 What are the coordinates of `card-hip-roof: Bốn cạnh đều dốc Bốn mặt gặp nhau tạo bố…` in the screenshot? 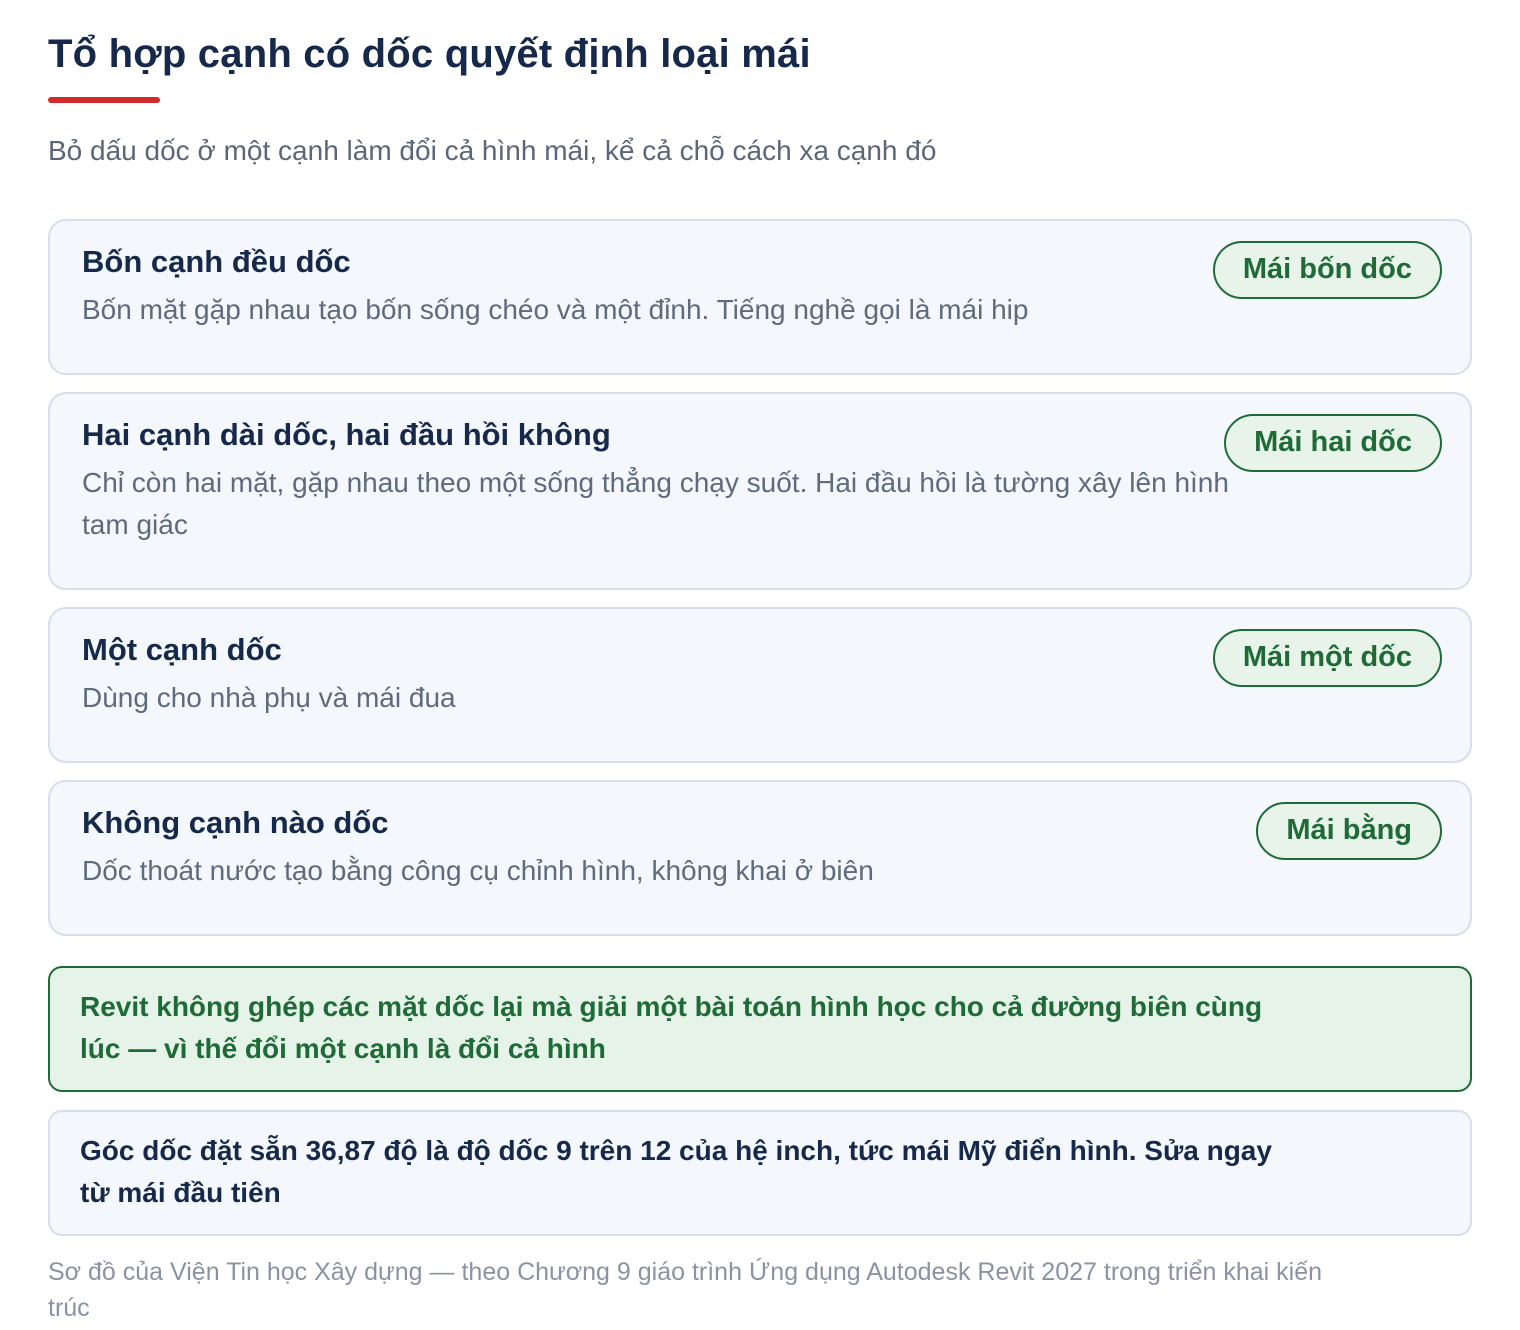 It's located at (760, 297).